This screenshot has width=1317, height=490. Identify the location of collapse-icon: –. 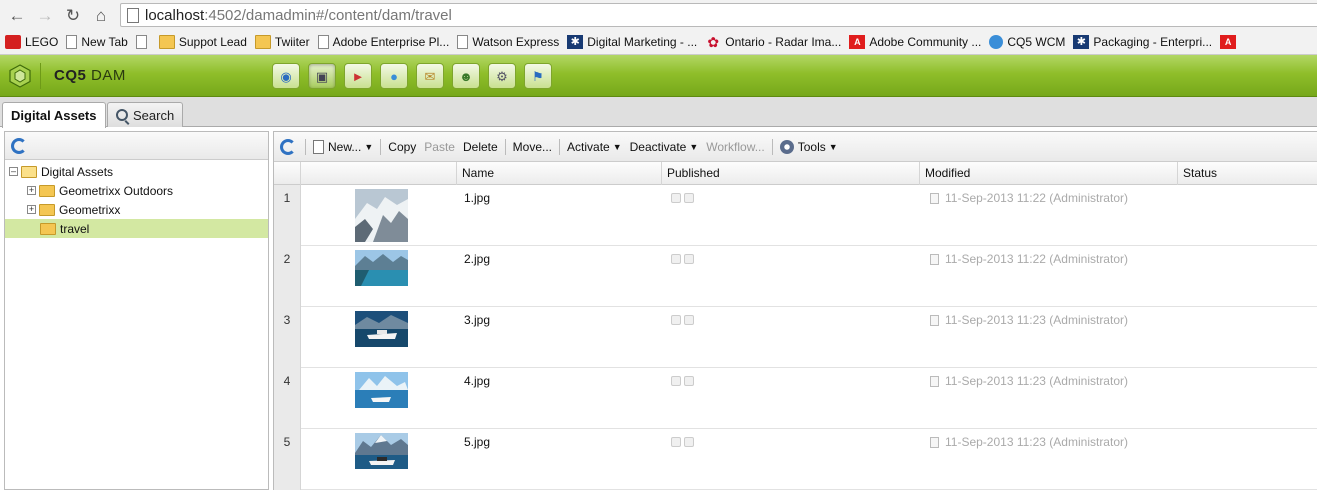
(13, 171).